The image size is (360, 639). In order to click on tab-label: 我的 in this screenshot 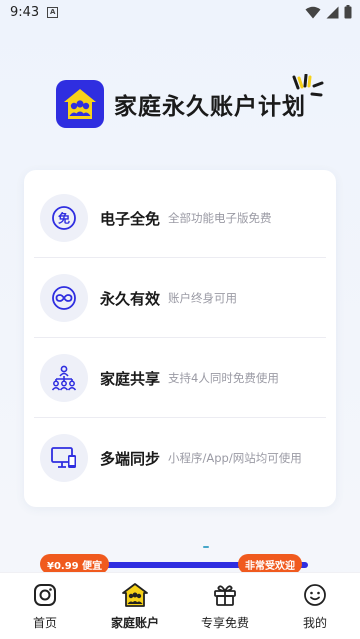, I will do `click(314, 622)`.